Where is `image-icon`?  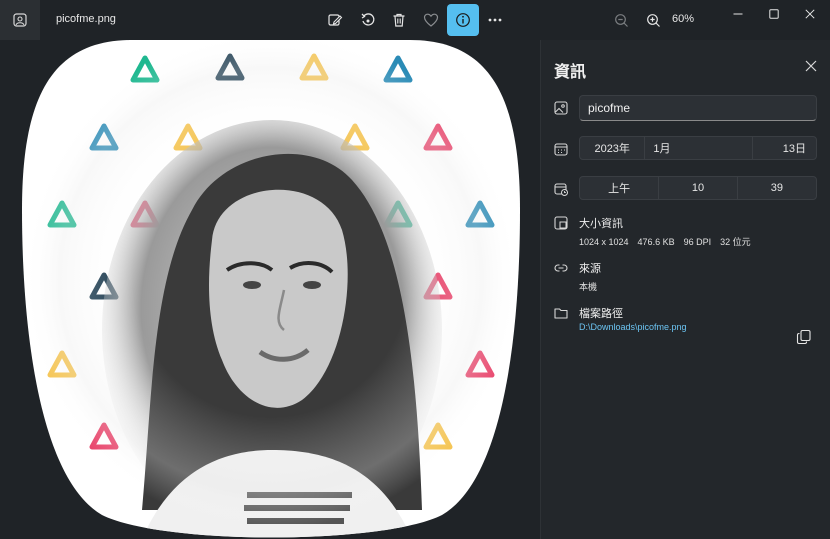 image-icon is located at coordinates (561, 108).